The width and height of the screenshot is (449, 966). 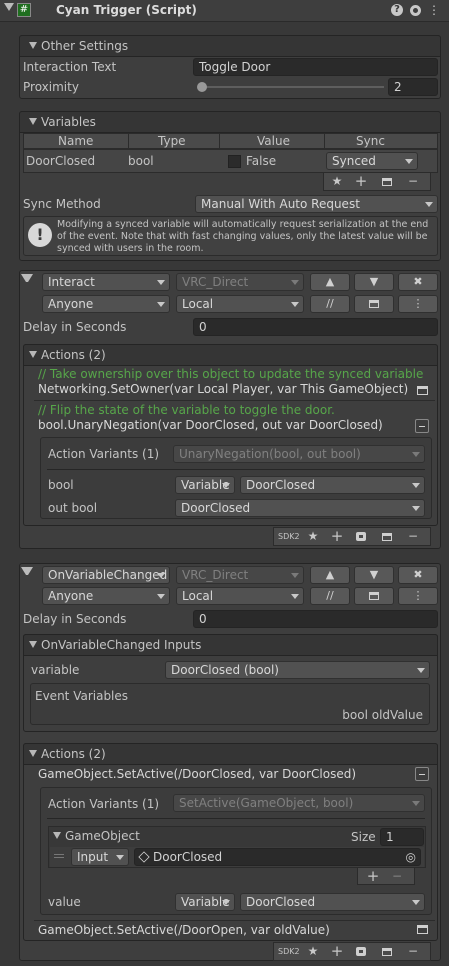 I want to click on size-label: Size, so click(x=363, y=837).